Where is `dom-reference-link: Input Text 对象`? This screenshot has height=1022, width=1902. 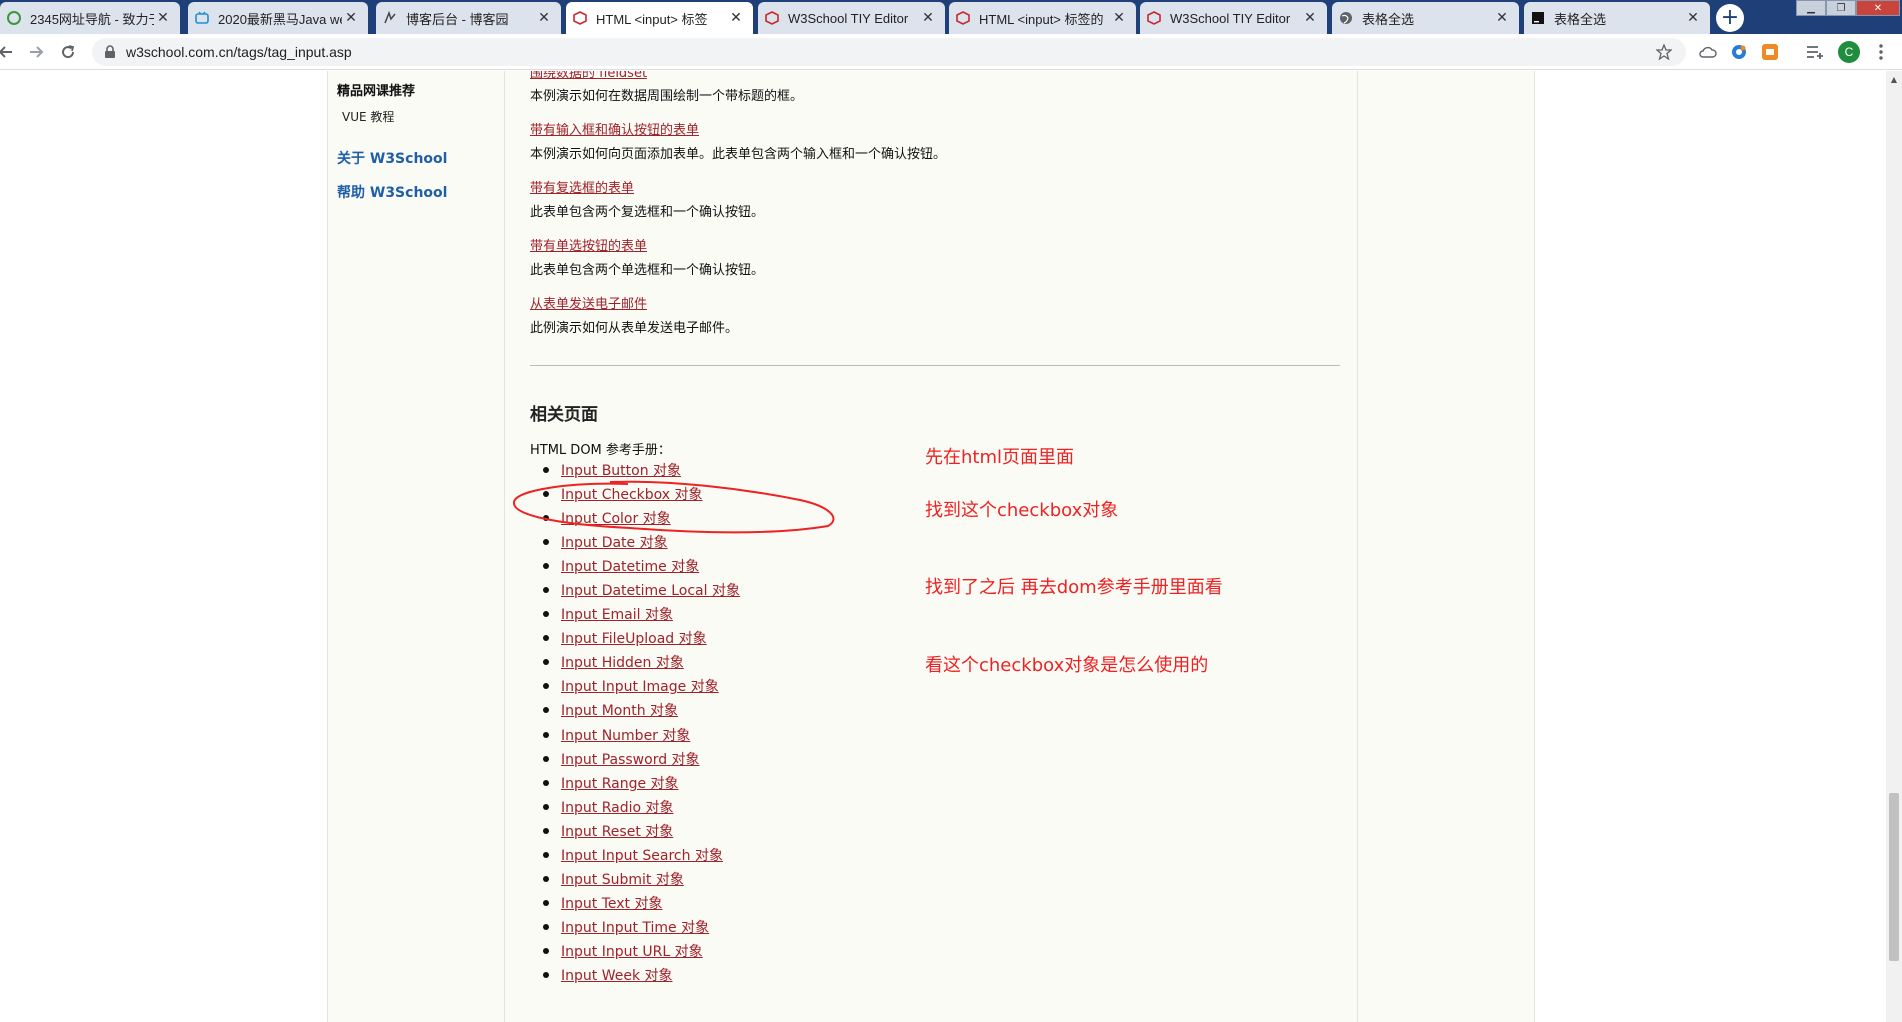
dom-reference-link: Input Text 对象 is located at coordinates (611, 903).